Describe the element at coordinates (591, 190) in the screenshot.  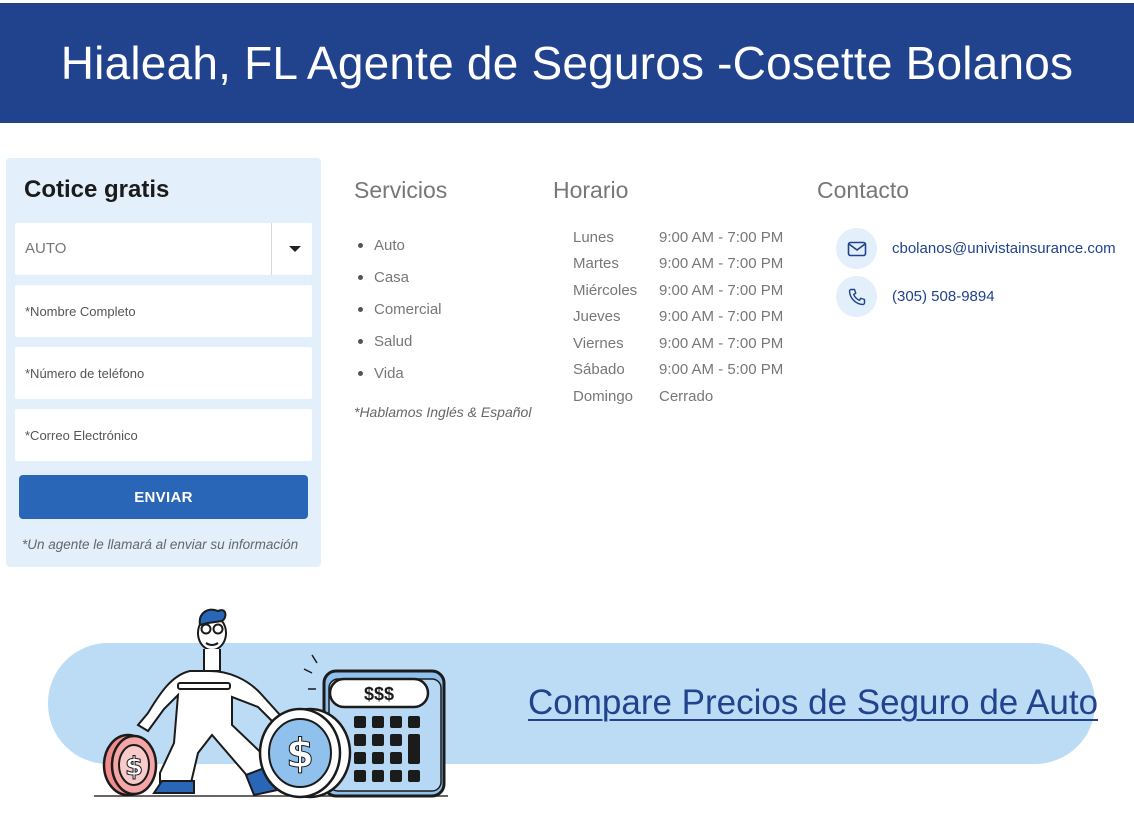
I see `hours-title: Horario` at that location.